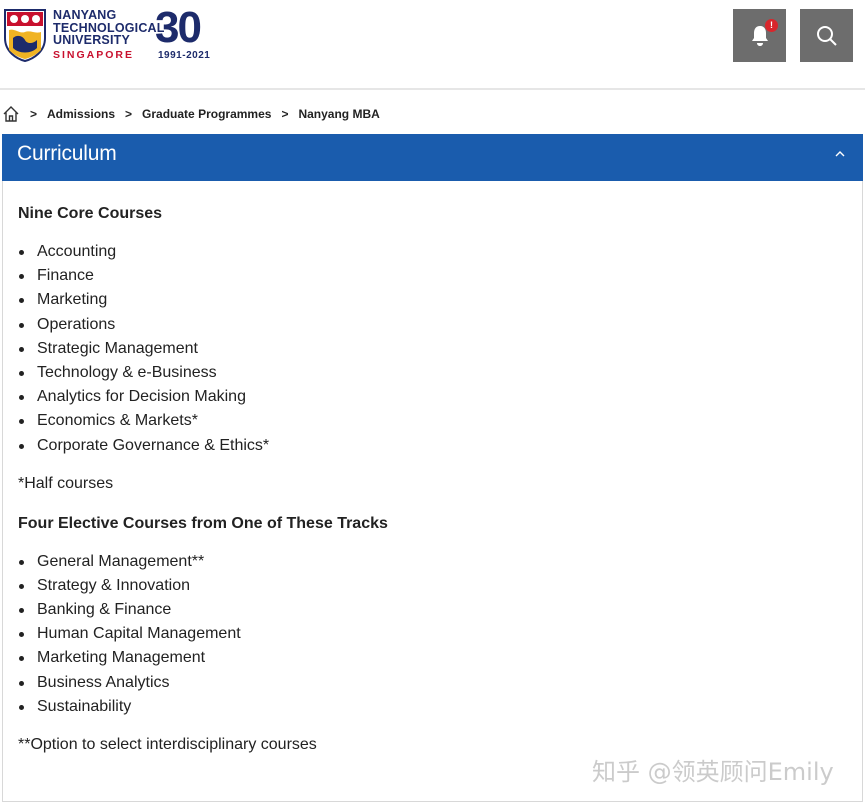 This screenshot has height=807, width=865. What do you see at coordinates (432, 157) in the screenshot?
I see `curriculum-accordion-header: Curriculum` at bounding box center [432, 157].